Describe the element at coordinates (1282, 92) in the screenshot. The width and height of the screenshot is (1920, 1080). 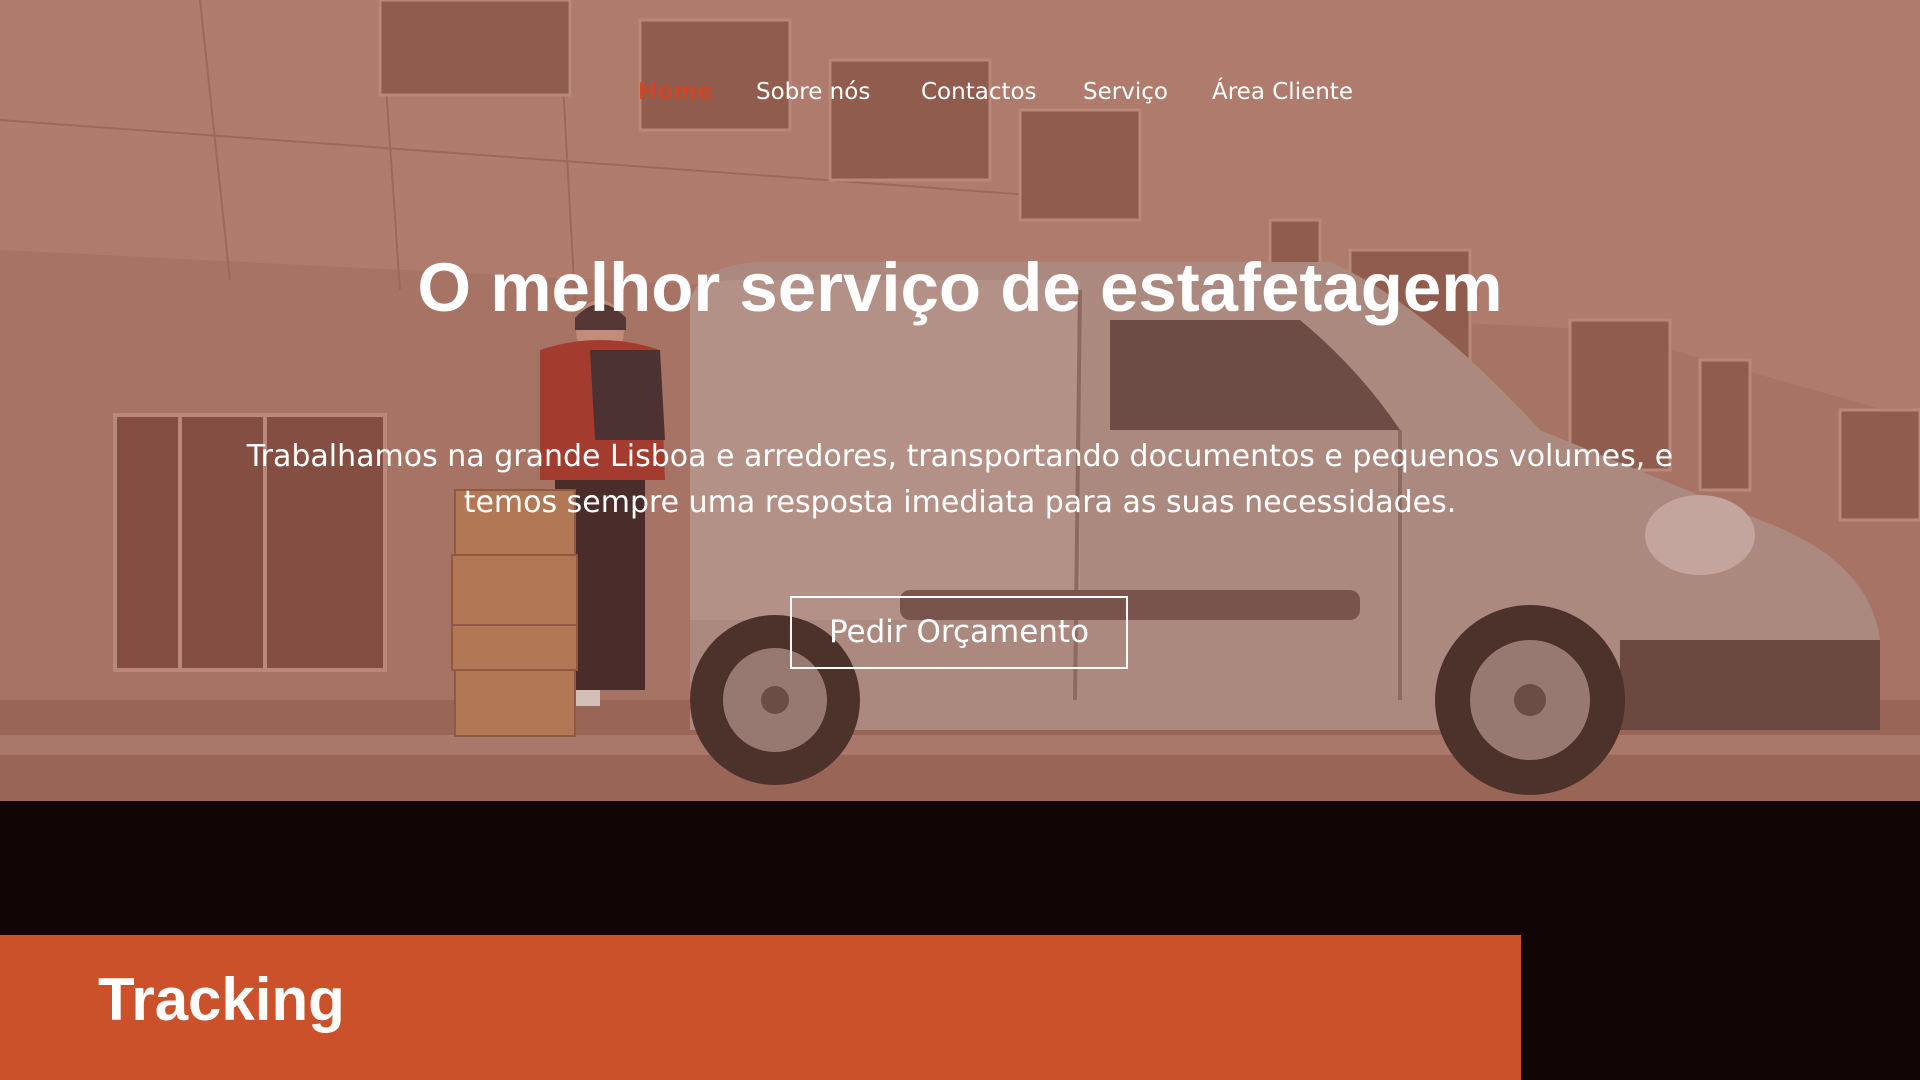
I see `nav-item-area-cliente: Área Cliente` at that location.